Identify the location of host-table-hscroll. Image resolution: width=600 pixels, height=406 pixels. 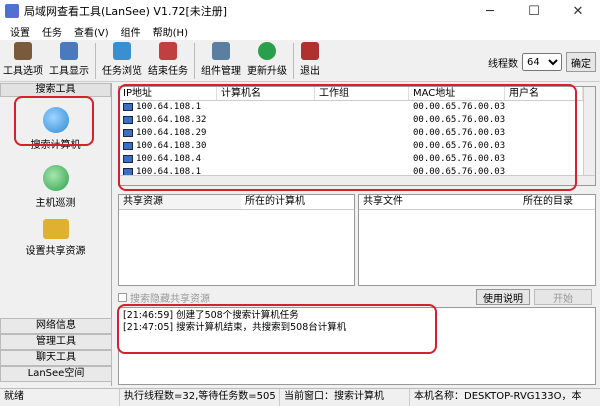
(357, 180).